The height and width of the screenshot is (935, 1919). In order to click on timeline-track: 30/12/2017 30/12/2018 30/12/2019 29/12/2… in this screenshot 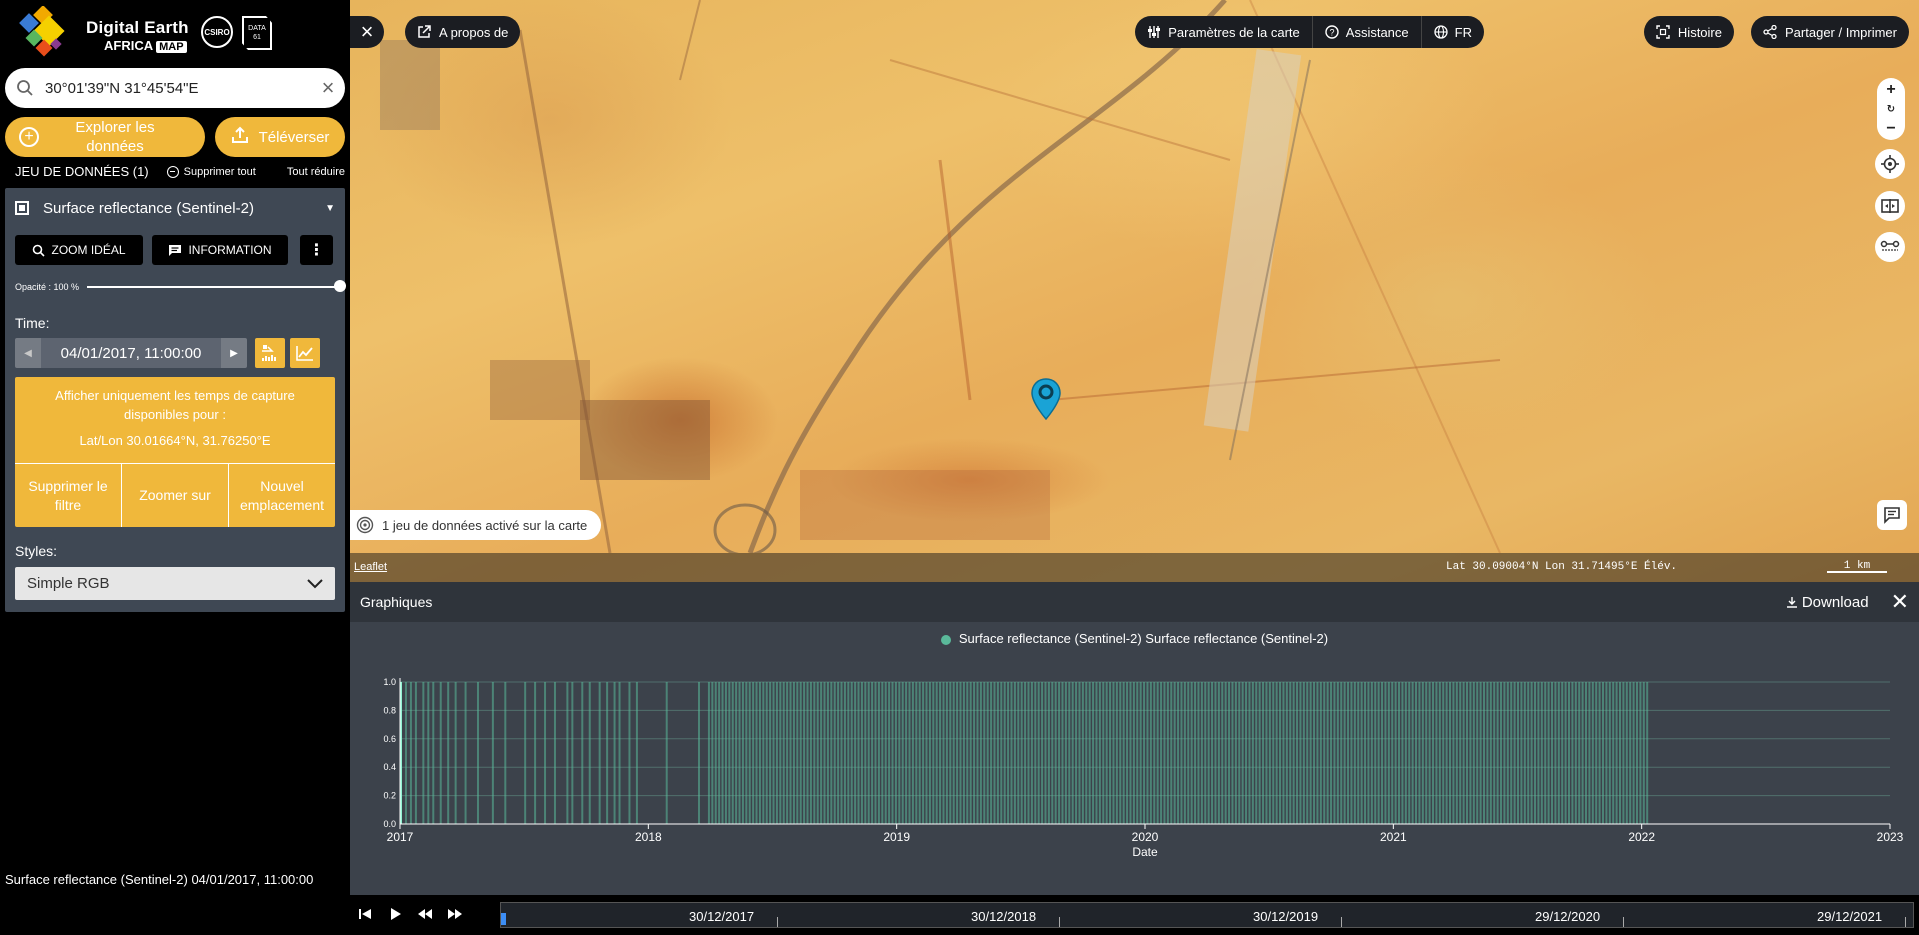, I will do `click(1207, 915)`.